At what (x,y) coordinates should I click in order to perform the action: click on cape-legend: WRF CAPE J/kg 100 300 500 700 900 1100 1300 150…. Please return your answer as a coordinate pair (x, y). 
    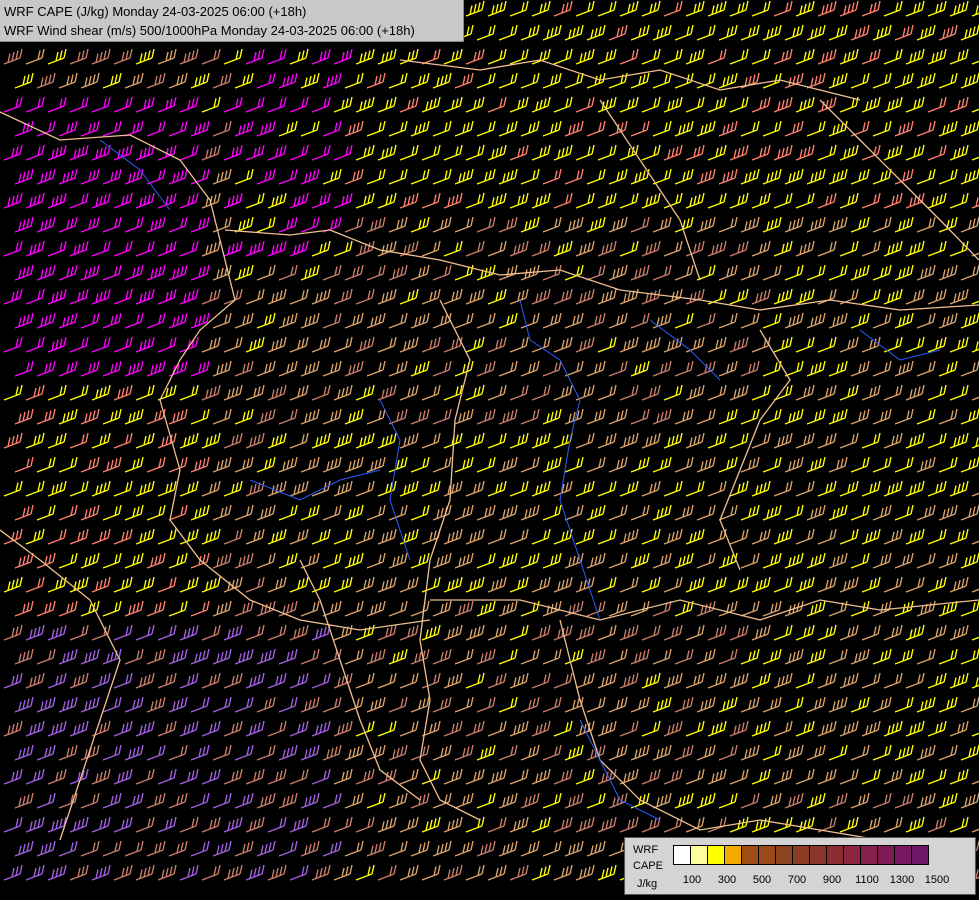
    Looking at the image, I should click on (800, 866).